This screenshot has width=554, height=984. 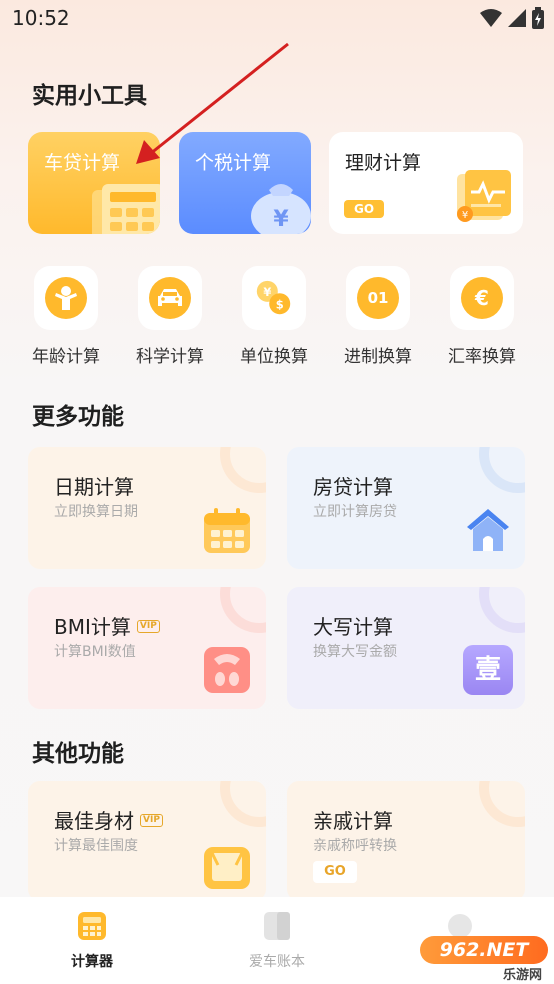 I want to click on wifi-icon, so click(x=491, y=18).